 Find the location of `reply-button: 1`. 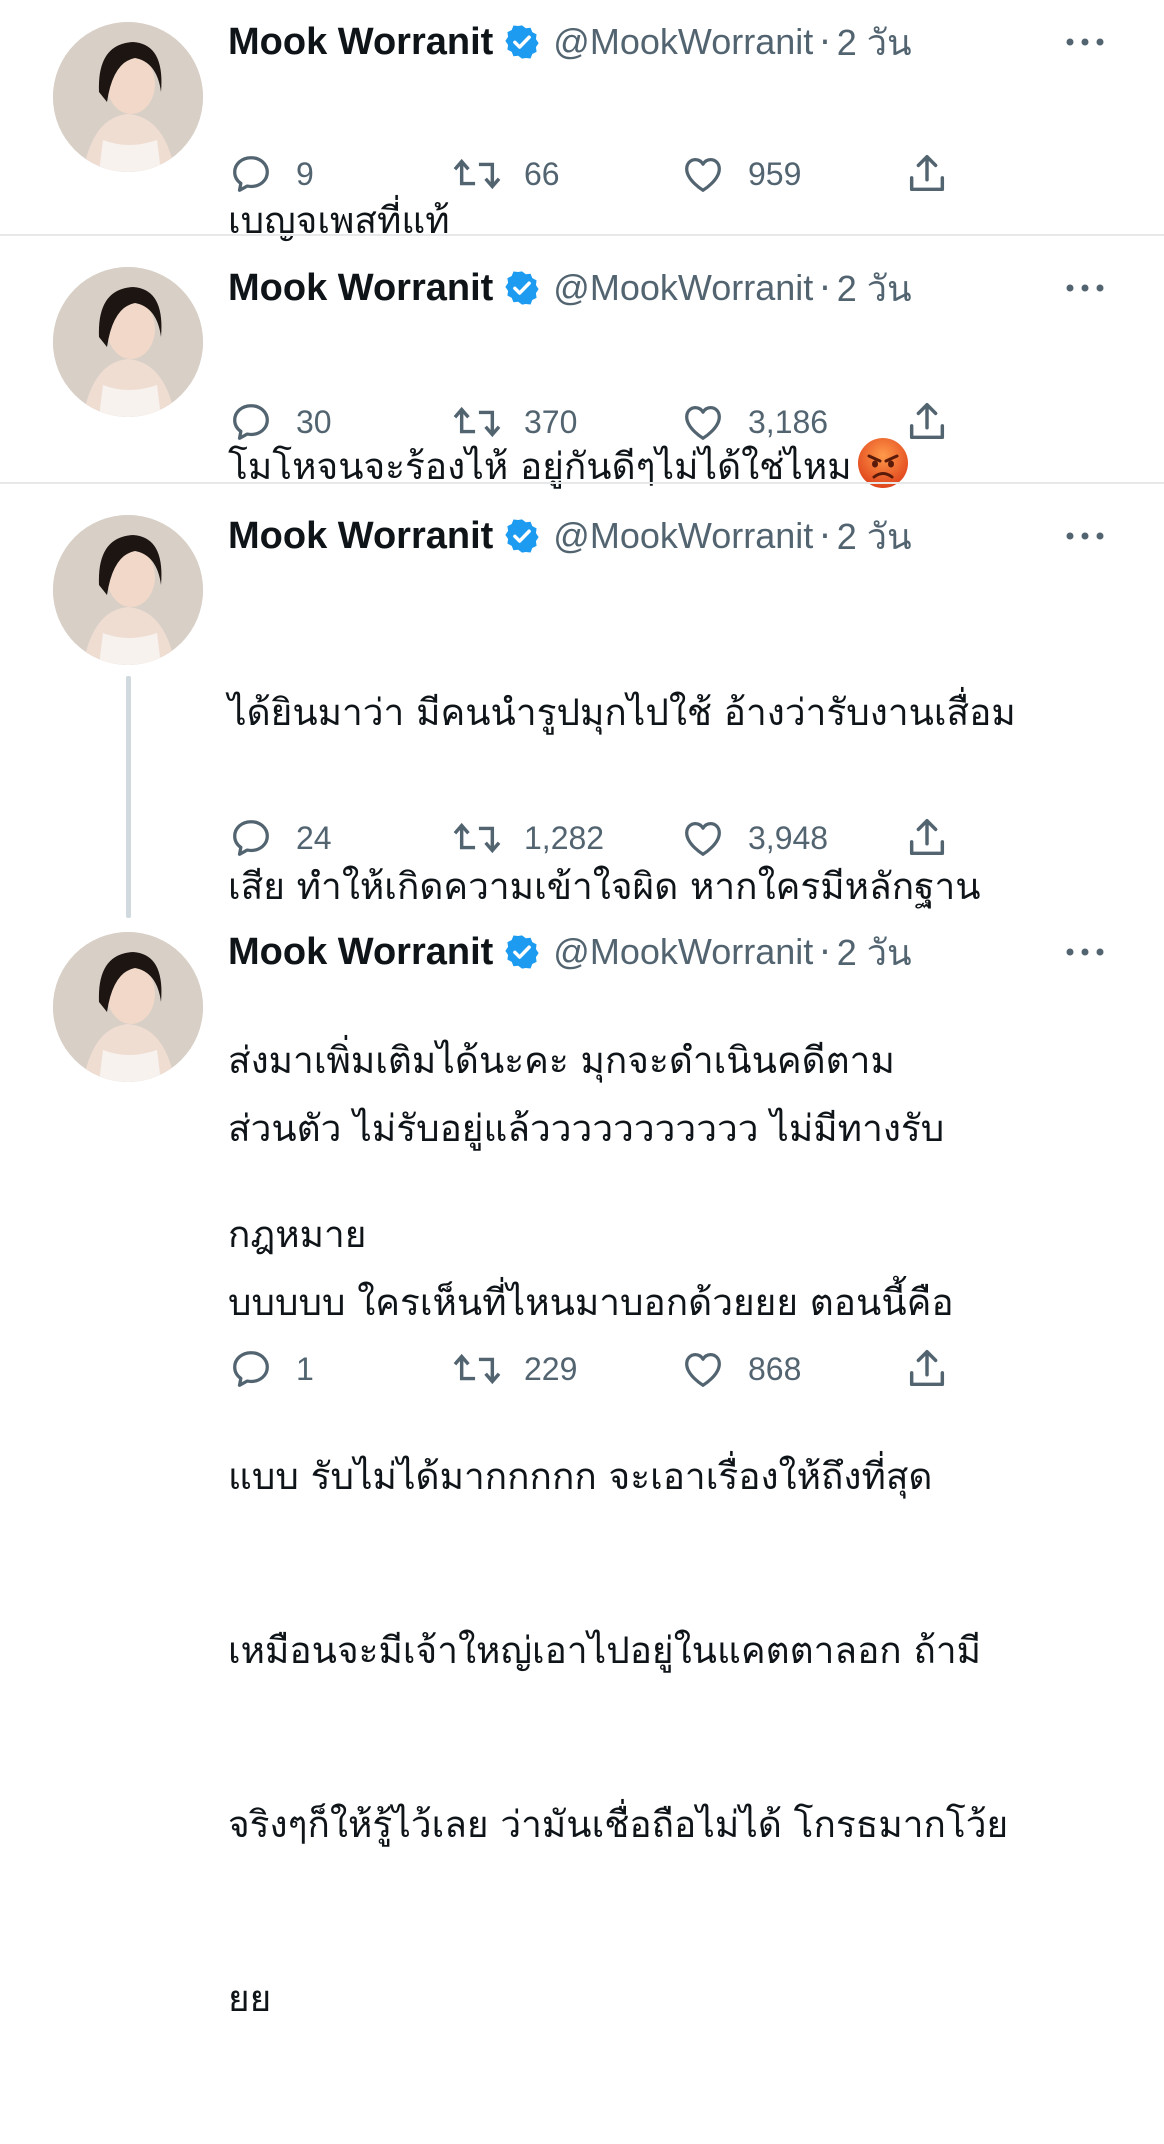

reply-button: 1 is located at coordinates (271, 1369).